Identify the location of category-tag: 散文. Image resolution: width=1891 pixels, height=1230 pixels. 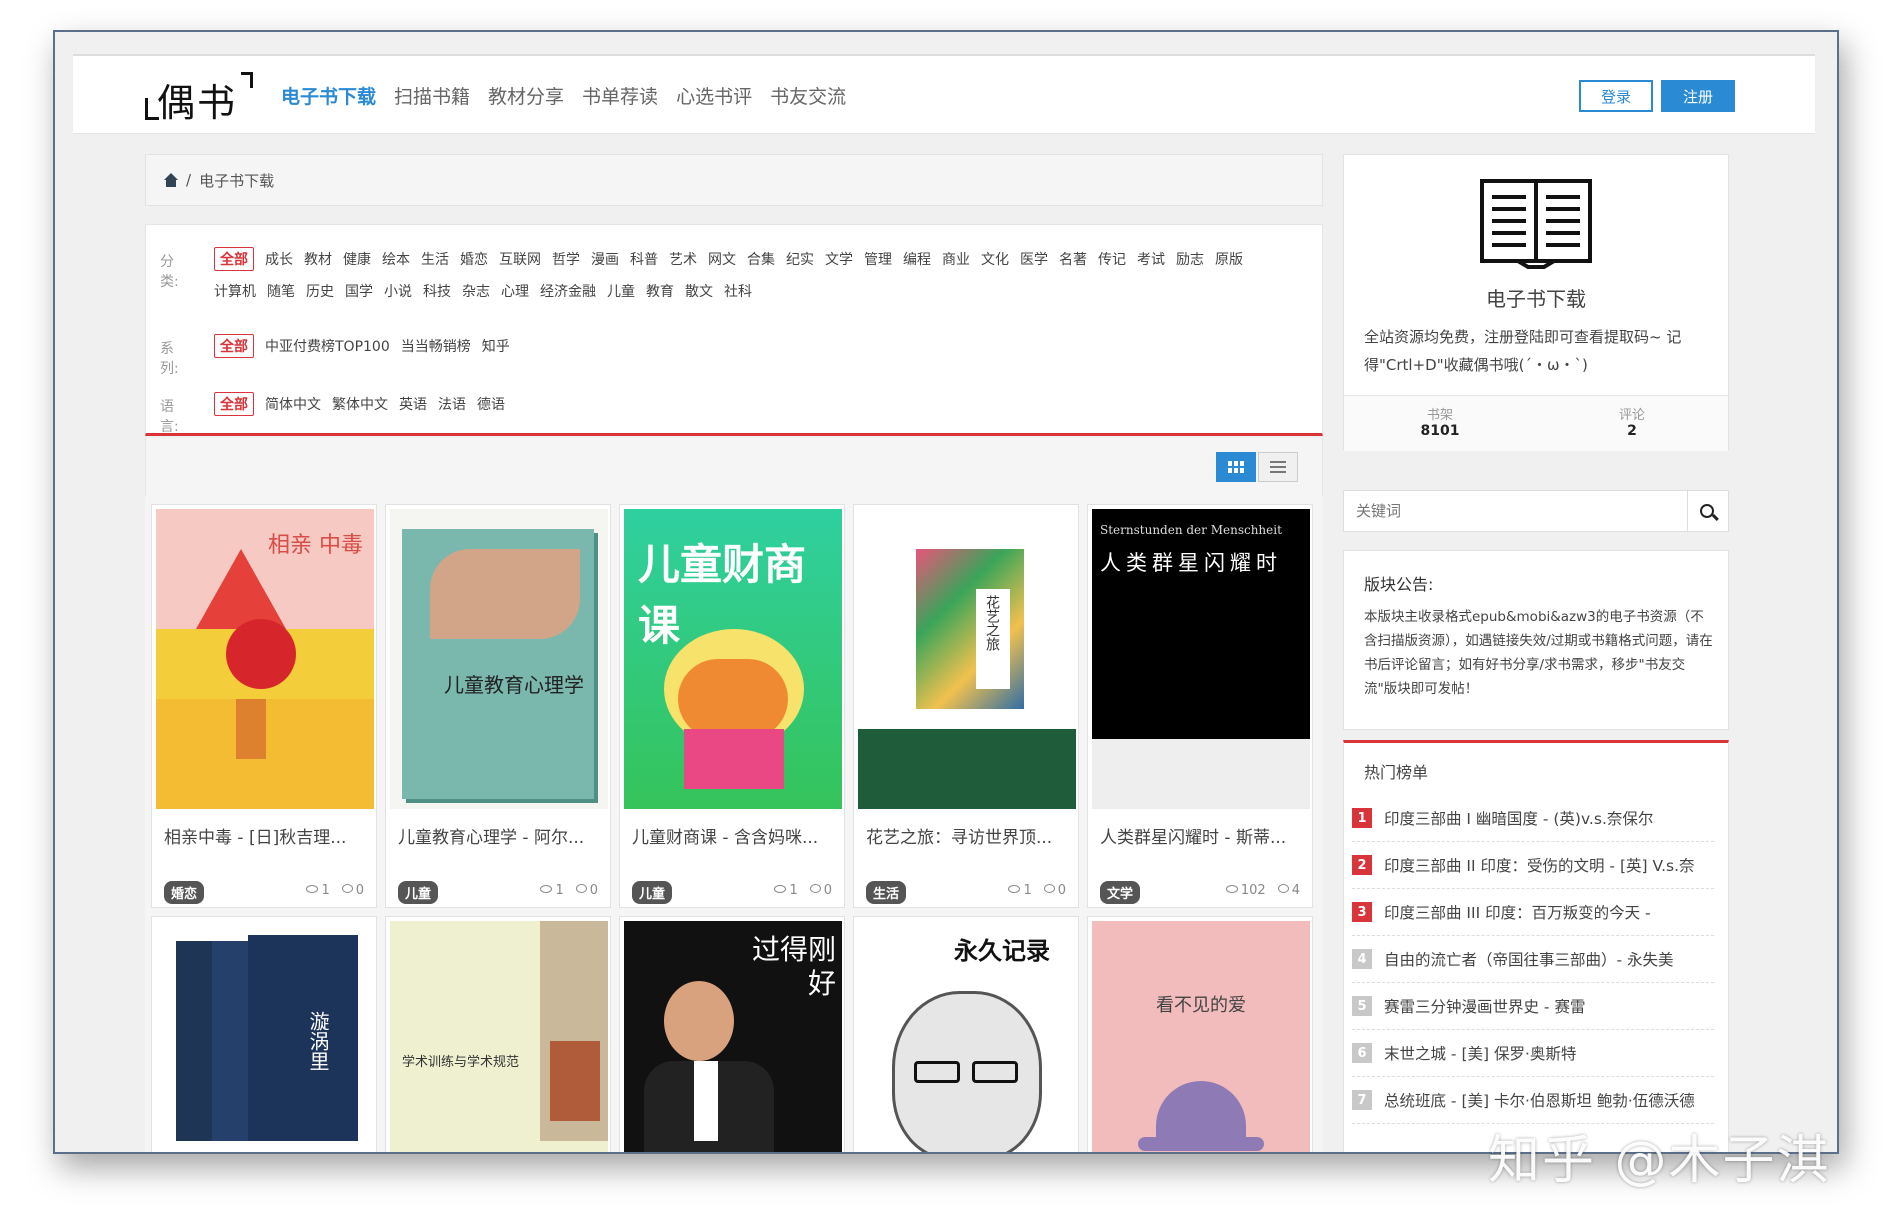
(699, 291).